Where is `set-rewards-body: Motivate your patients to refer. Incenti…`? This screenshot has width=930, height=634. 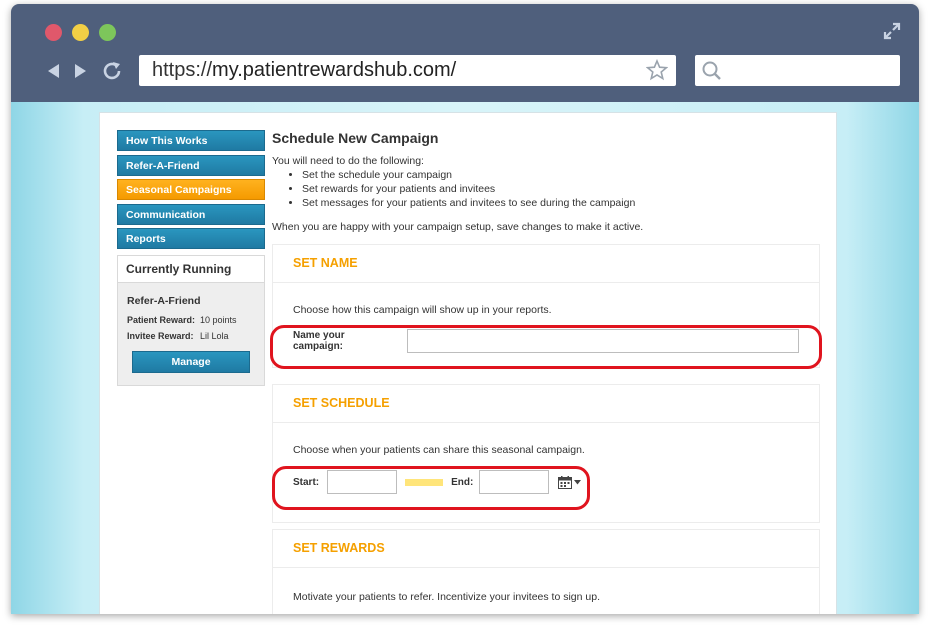
set-rewards-body: Motivate your patients to refer. Incenti… is located at coordinates (546, 591).